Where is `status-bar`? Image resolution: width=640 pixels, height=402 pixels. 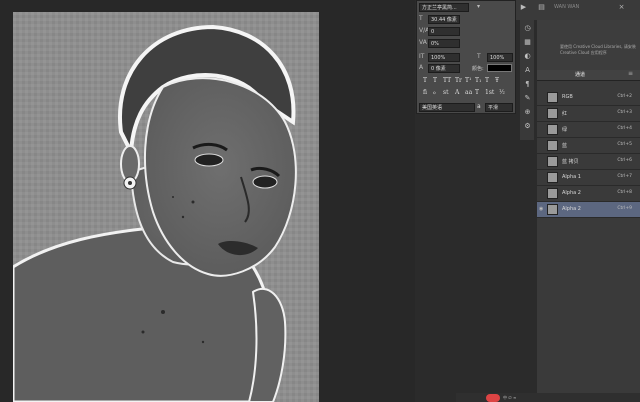 status-bar is located at coordinates (548, 397).